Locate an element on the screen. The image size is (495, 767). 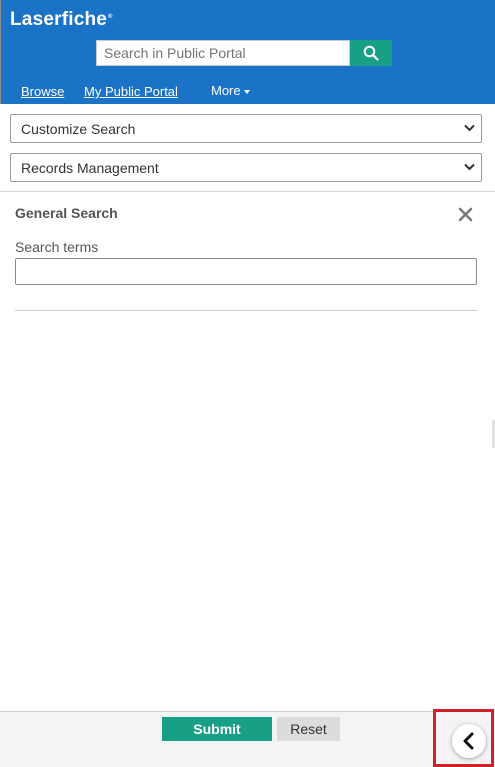
search-icon is located at coordinates (371, 53).